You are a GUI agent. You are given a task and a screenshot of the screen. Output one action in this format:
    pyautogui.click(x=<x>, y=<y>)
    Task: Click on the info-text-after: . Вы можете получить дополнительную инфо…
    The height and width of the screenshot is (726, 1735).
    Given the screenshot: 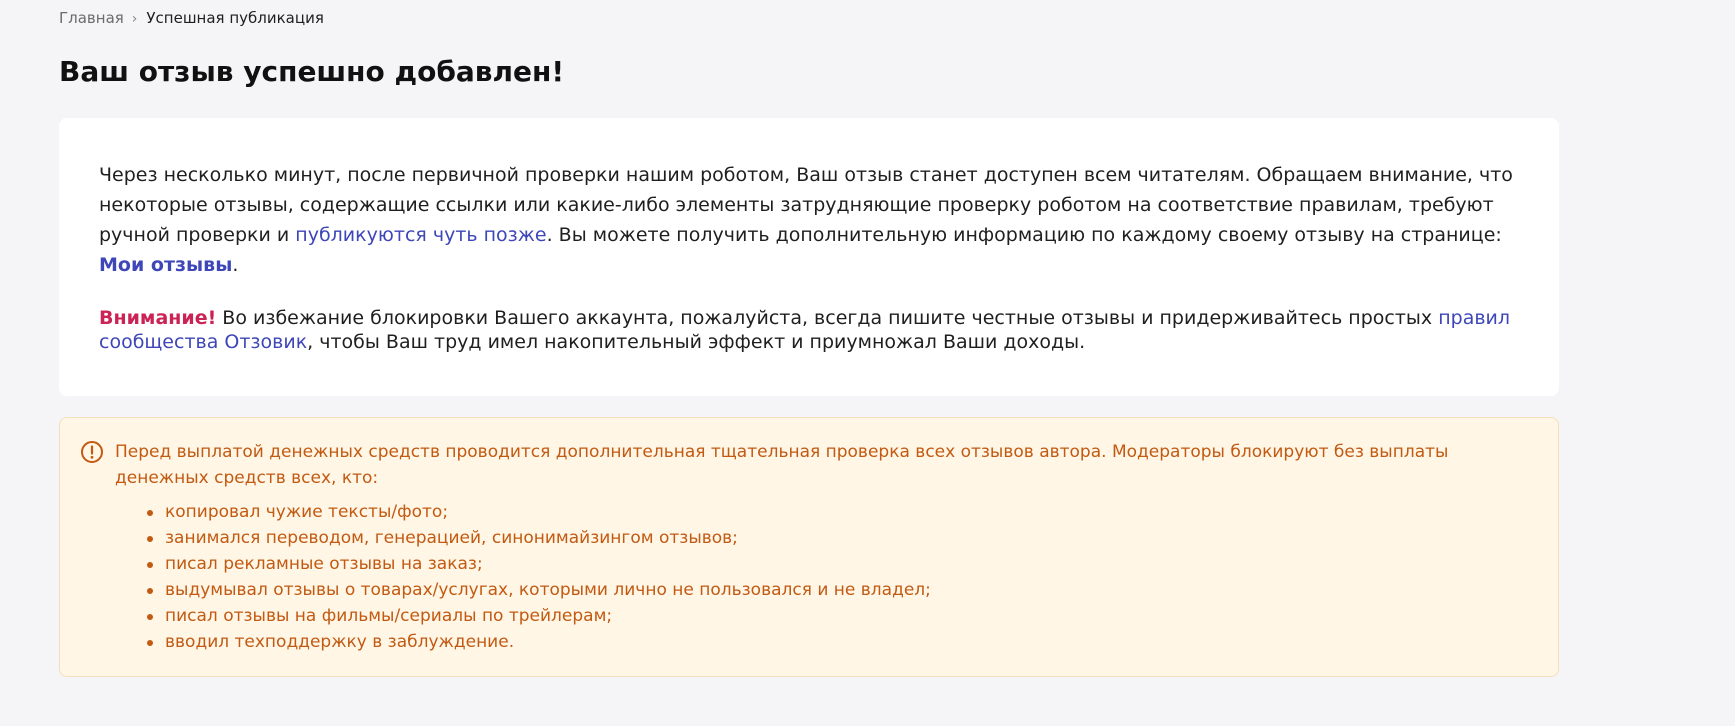 What is the action you would take?
    pyautogui.click(x=1024, y=235)
    